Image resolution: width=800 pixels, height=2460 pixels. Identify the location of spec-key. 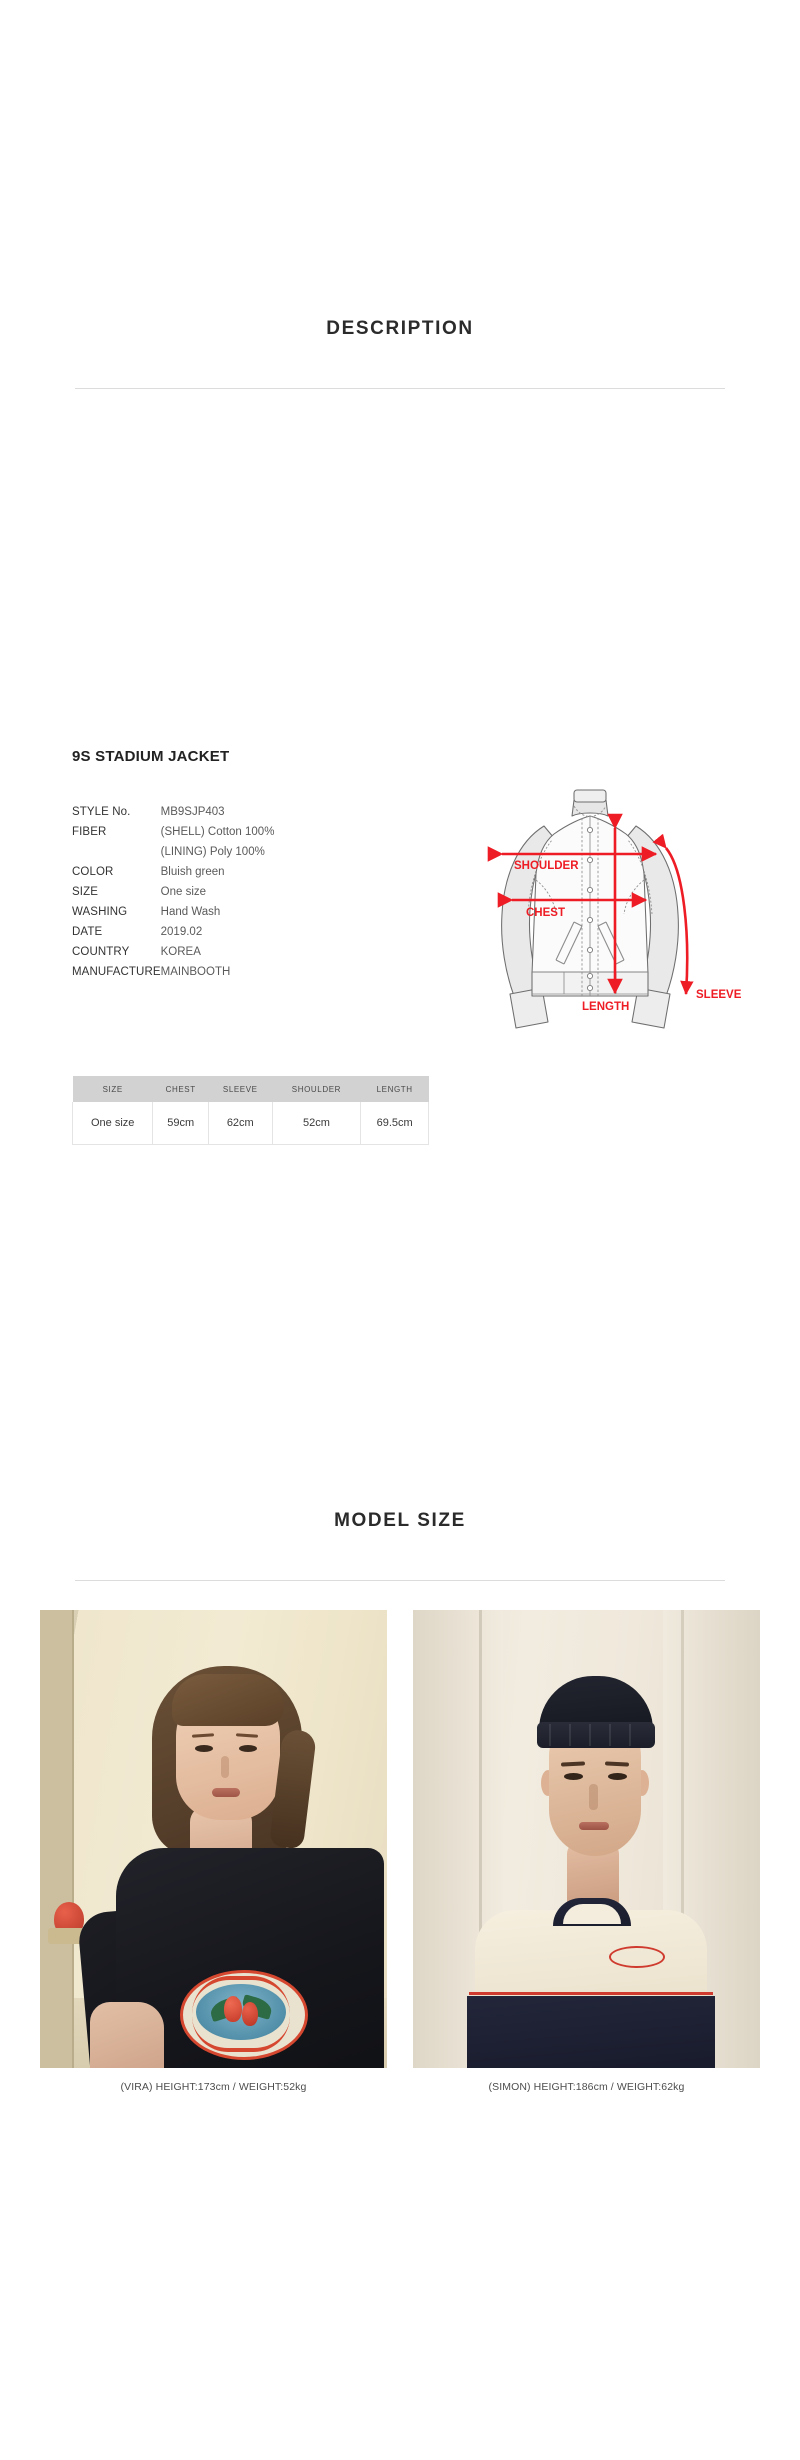
(116, 852).